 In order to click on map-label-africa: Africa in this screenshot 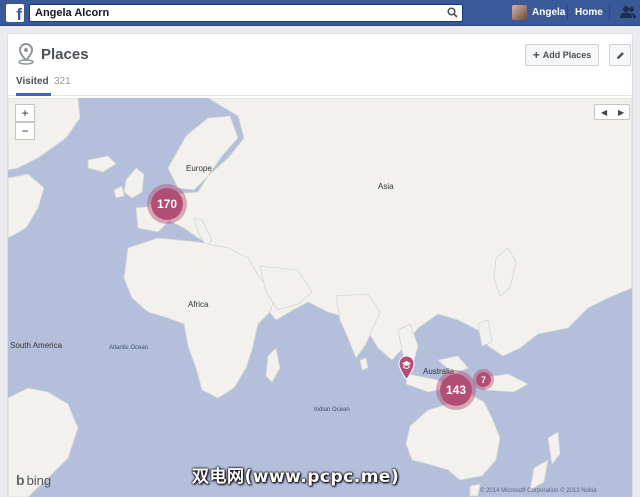, I will do `click(198, 304)`.